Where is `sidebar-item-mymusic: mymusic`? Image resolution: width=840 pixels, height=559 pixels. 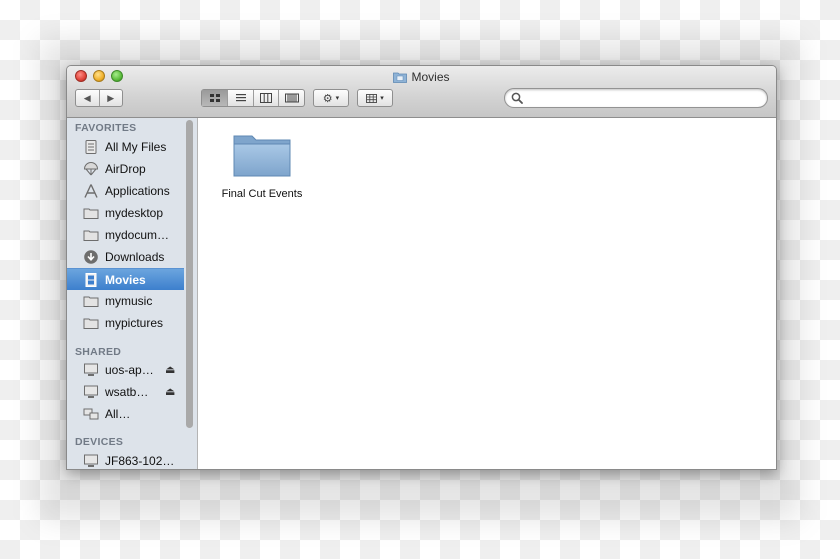 sidebar-item-mymusic: mymusic is located at coordinates (125, 301).